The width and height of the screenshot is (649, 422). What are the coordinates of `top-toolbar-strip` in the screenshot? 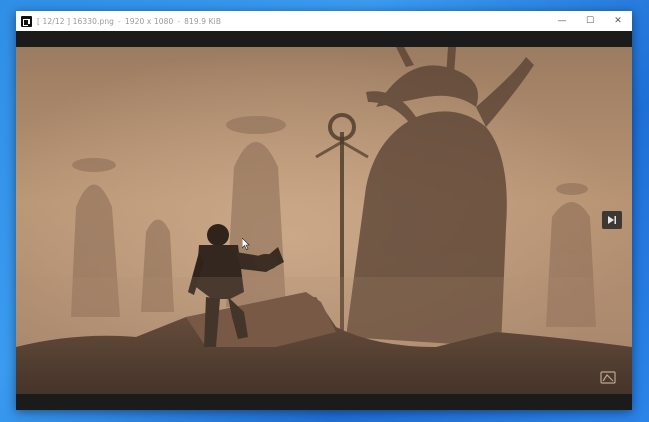 It's located at (324, 39).